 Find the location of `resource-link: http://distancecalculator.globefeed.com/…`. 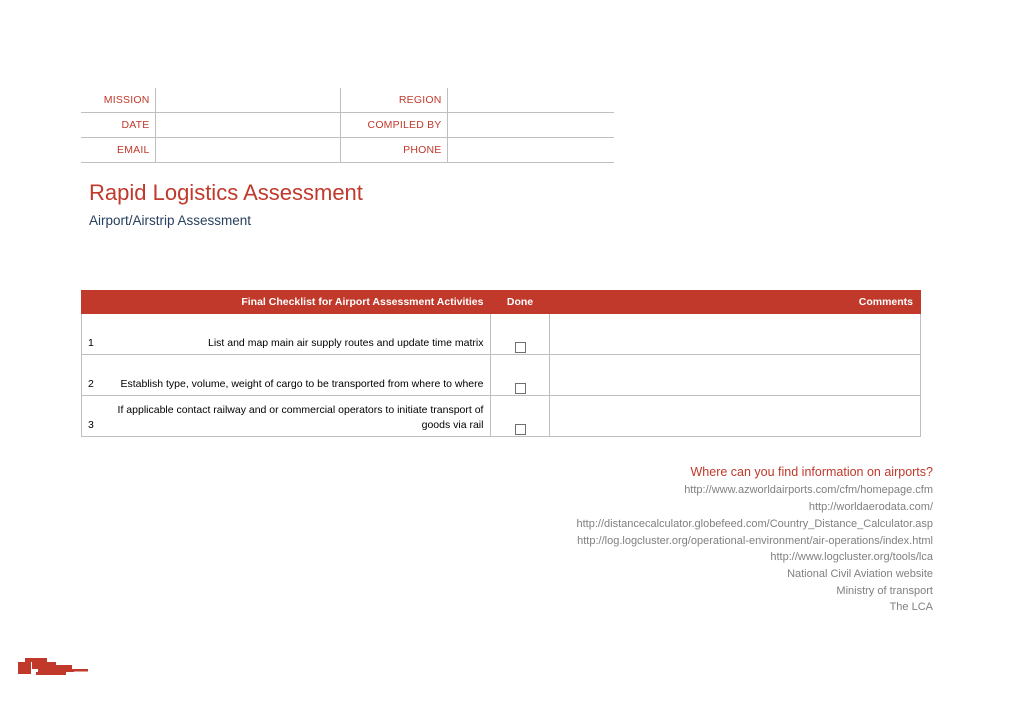

resource-link: http://distancecalculator.globefeed.com/… is located at coordinates (673, 524).